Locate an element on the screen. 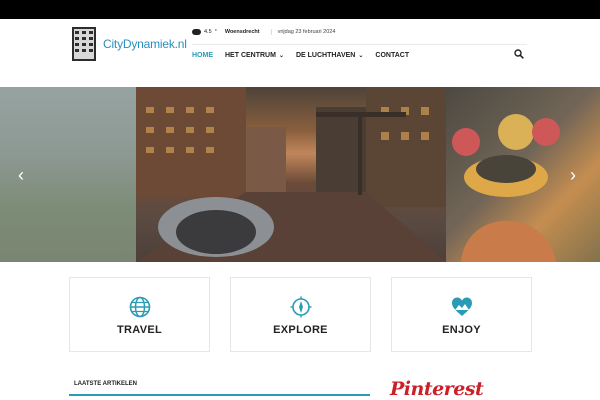  nav-item-home: HOME is located at coordinates (202, 55).